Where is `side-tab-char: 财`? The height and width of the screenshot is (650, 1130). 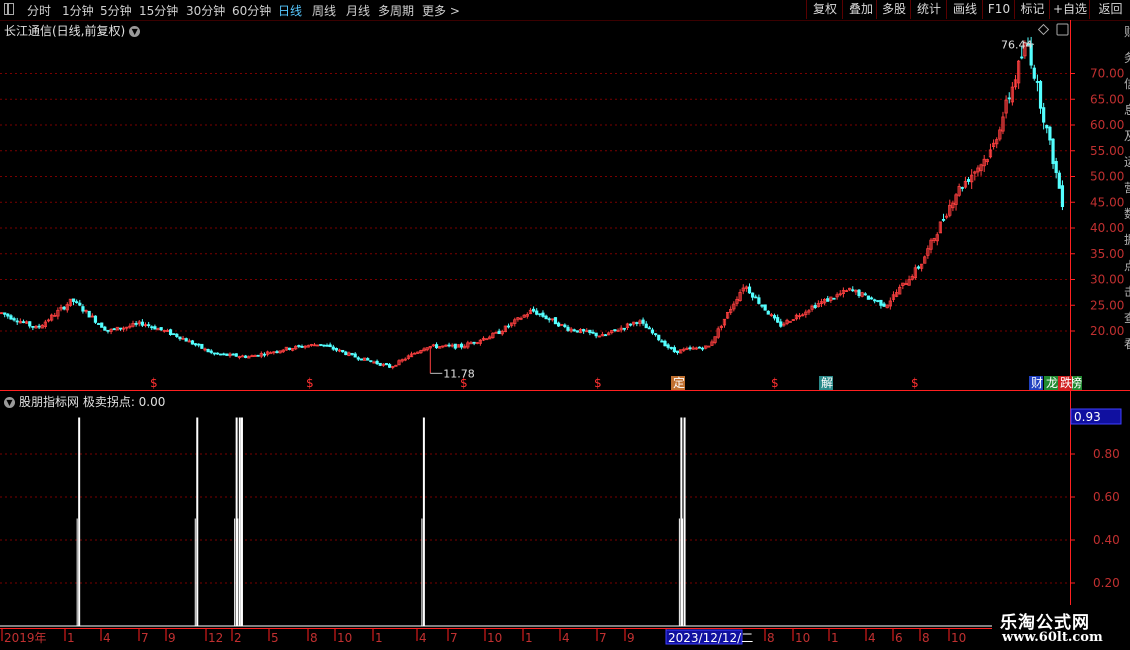
side-tab-char: 财 is located at coordinates (1127, 32).